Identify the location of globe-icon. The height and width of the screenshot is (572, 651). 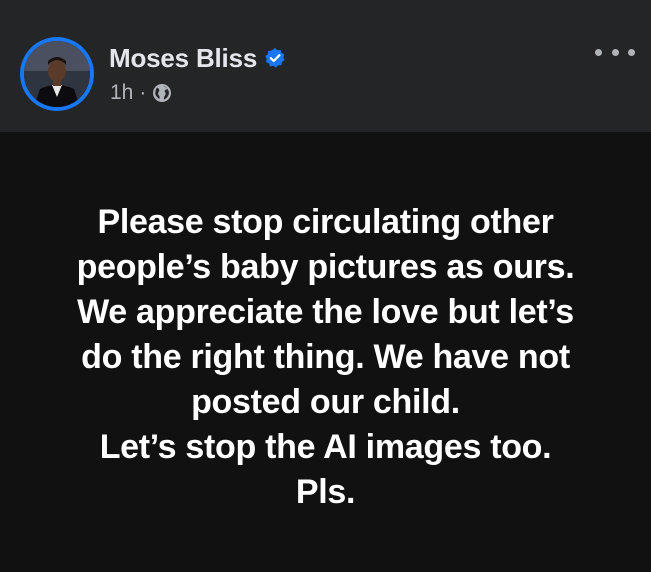
(162, 93).